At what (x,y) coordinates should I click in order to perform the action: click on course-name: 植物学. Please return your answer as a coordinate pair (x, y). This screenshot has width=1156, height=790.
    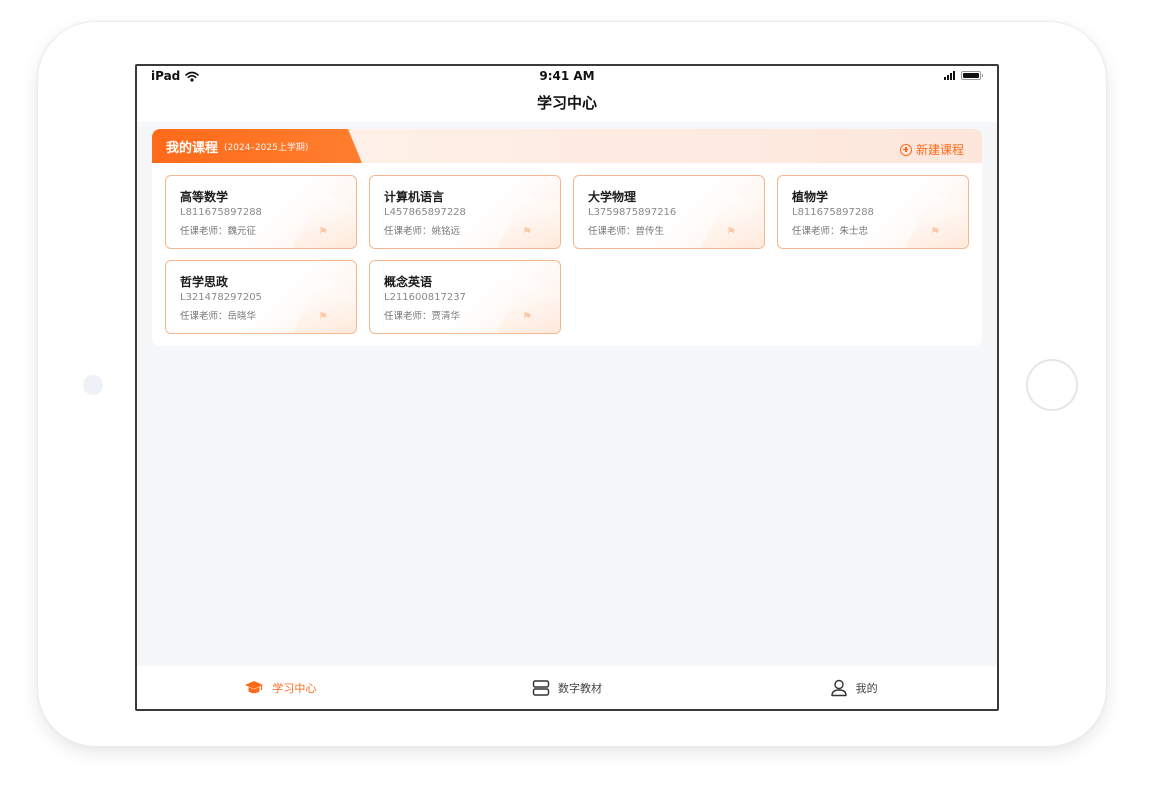
    Looking at the image, I should click on (810, 197).